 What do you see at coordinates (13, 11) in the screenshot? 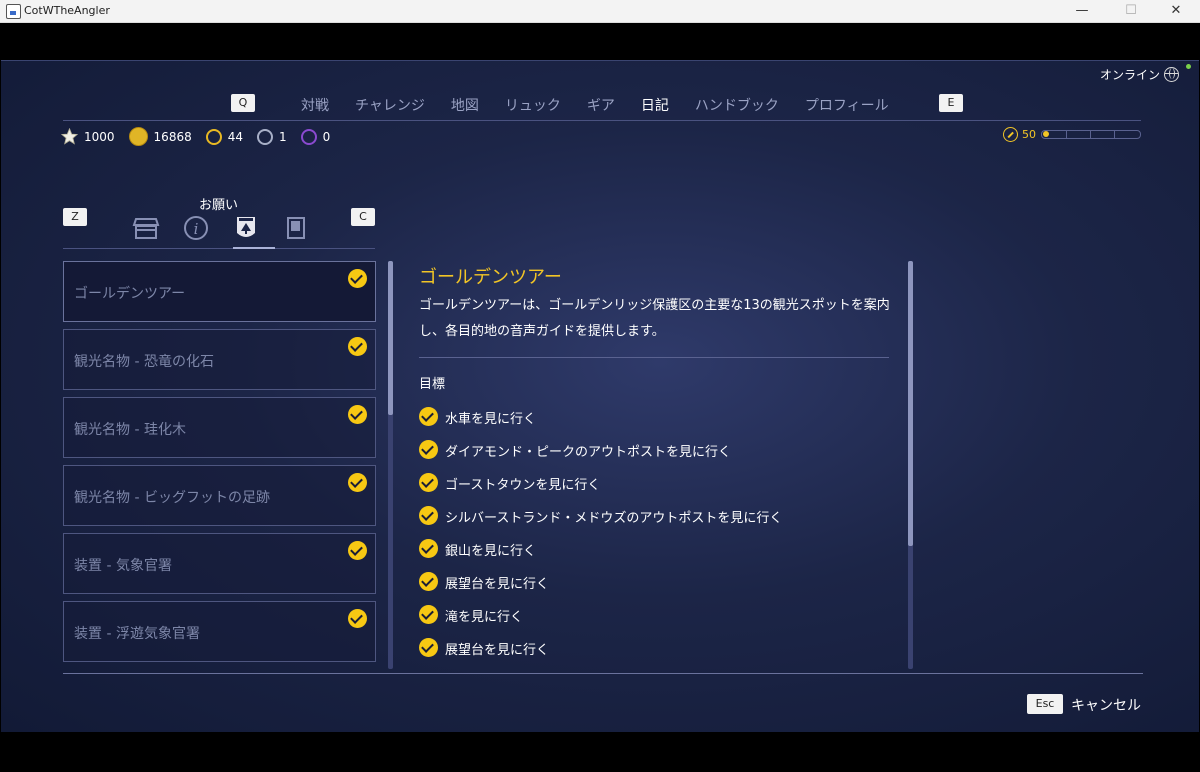
I see `app-icon` at bounding box center [13, 11].